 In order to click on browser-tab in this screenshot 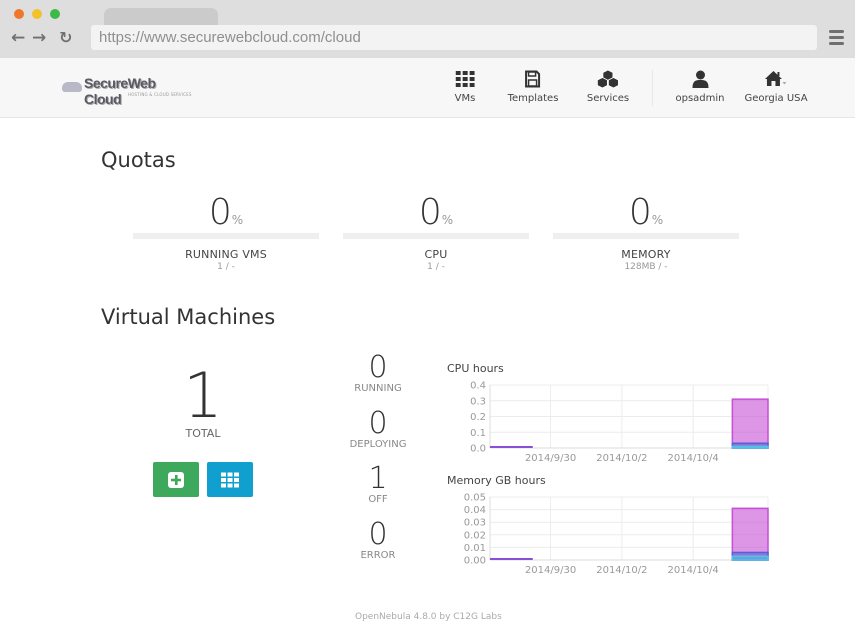, I will do `click(161, 17)`.